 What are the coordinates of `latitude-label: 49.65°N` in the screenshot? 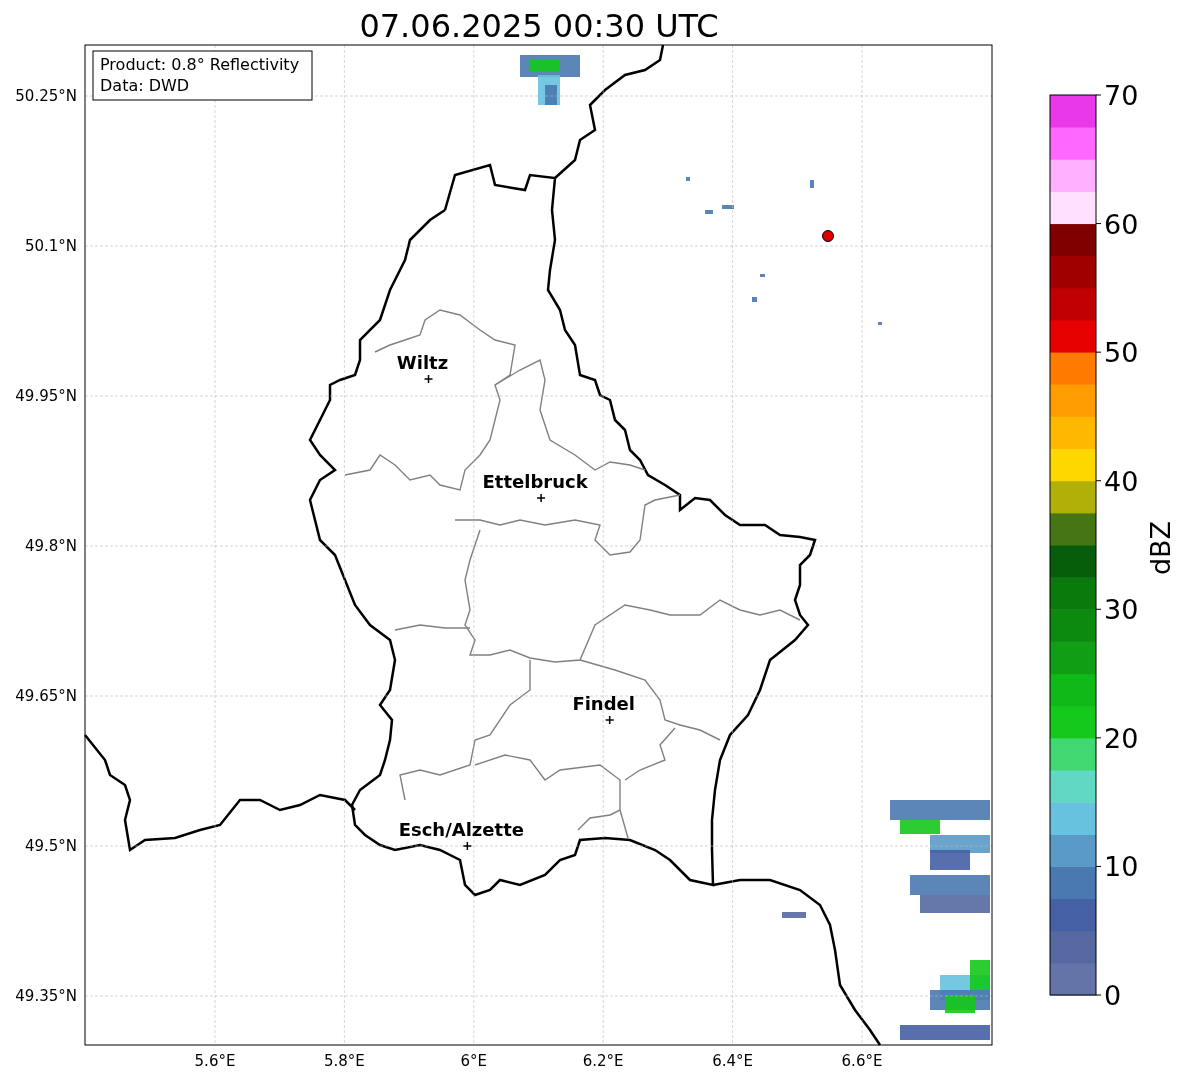 It's located at (46, 696).